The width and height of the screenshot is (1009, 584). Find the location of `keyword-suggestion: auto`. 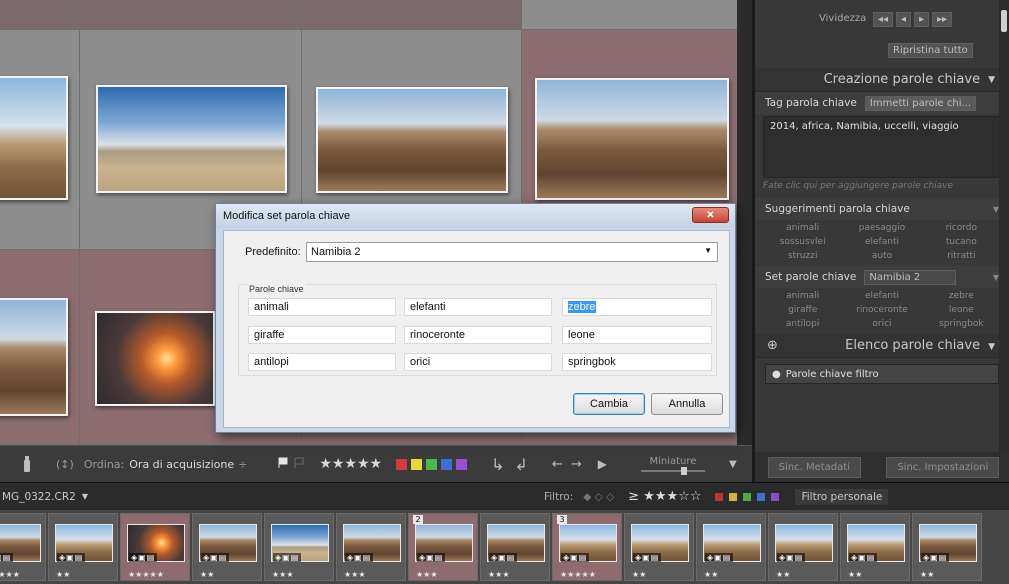

keyword-suggestion: auto is located at coordinates (881, 256).